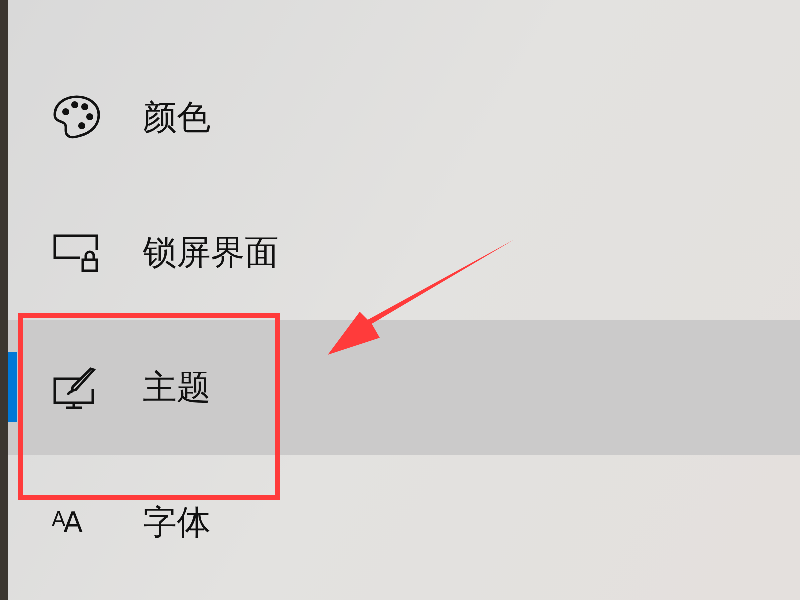  What do you see at coordinates (177, 117) in the screenshot?
I see `nav-label: 颜色` at bounding box center [177, 117].